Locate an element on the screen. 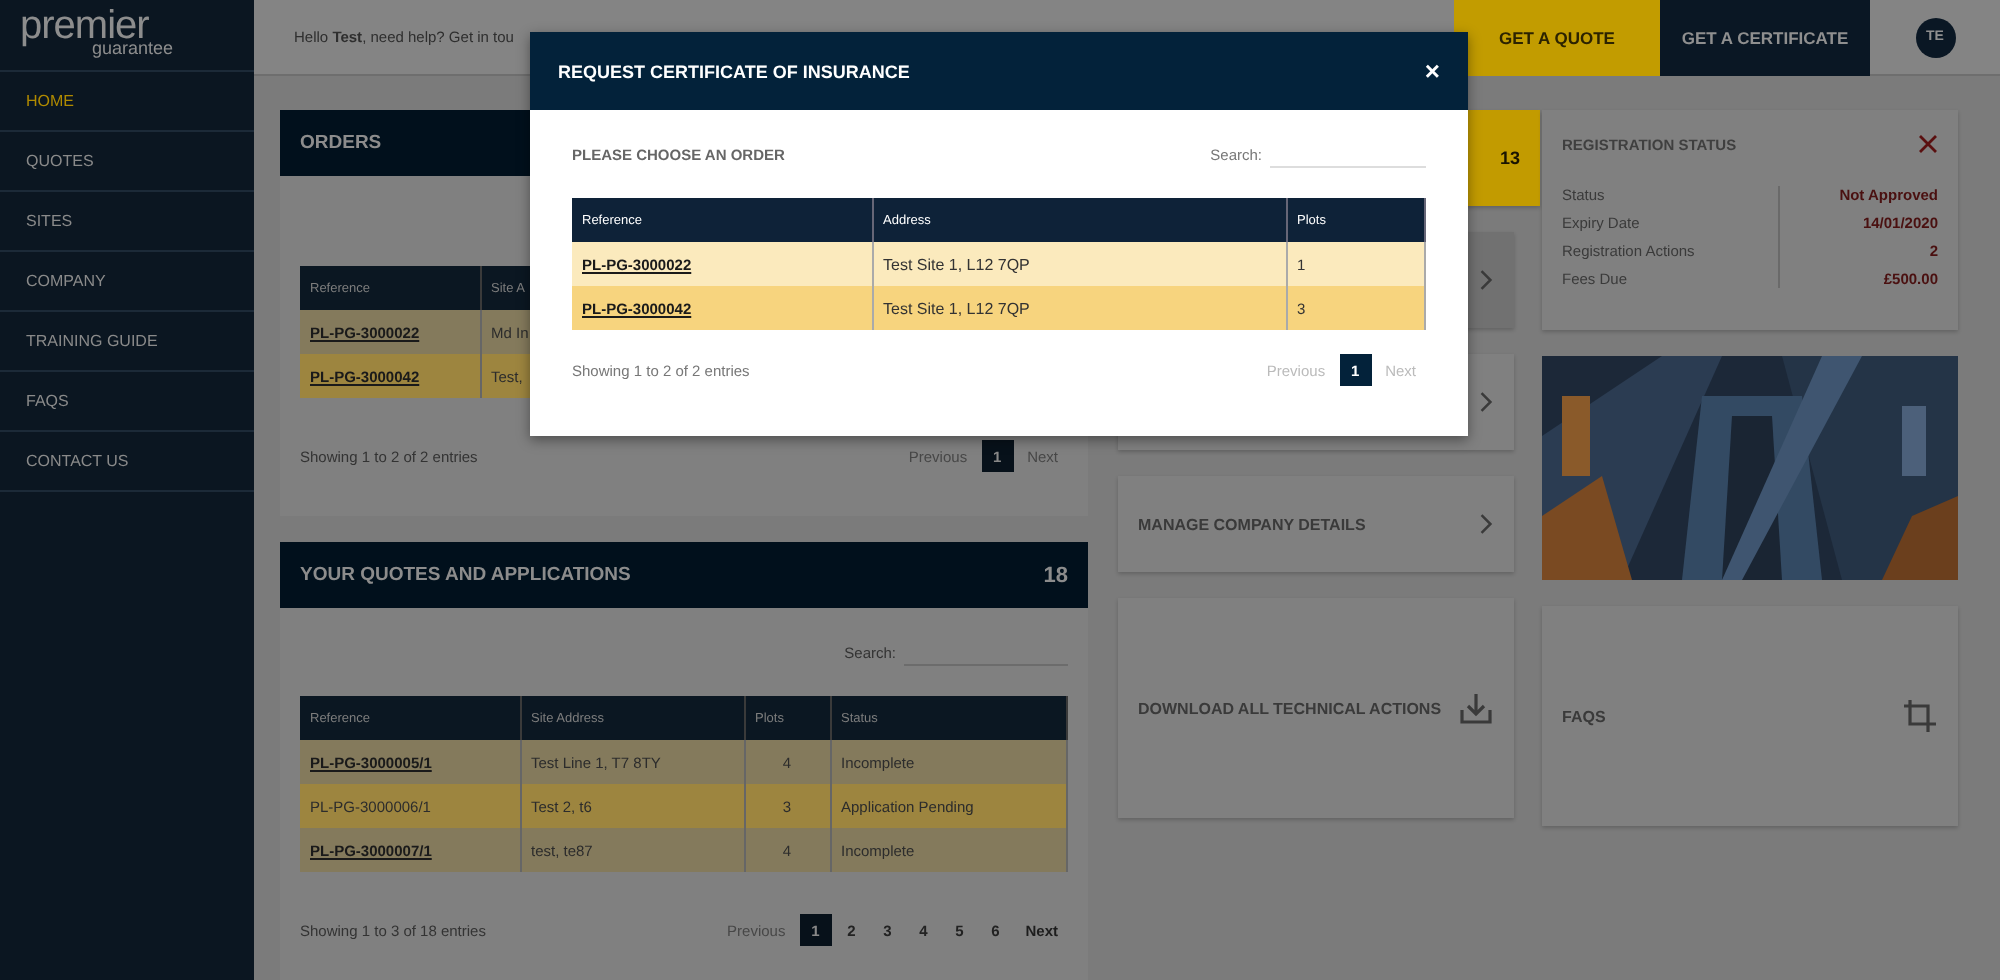 The height and width of the screenshot is (980, 2000). download-tile: DOWNLOAD ALL TECHNICAL ACTIONS is located at coordinates (1316, 708).